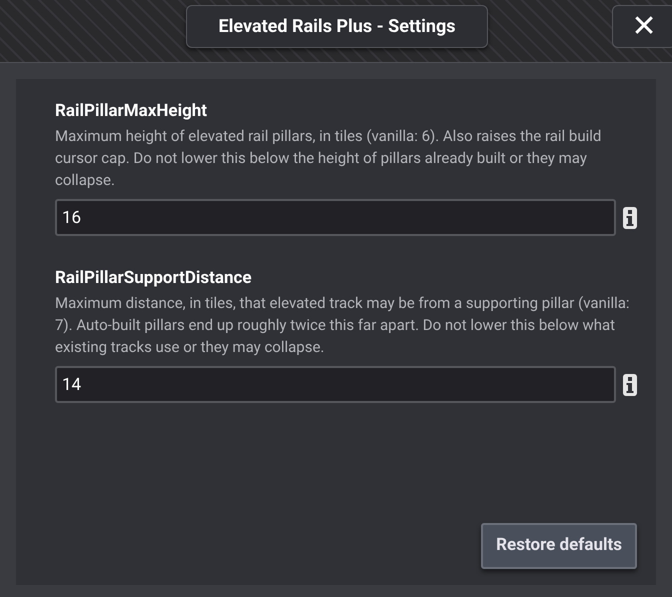  Describe the element at coordinates (154, 278) in the screenshot. I see `setting-name: RailPillarSupportDistance` at that location.